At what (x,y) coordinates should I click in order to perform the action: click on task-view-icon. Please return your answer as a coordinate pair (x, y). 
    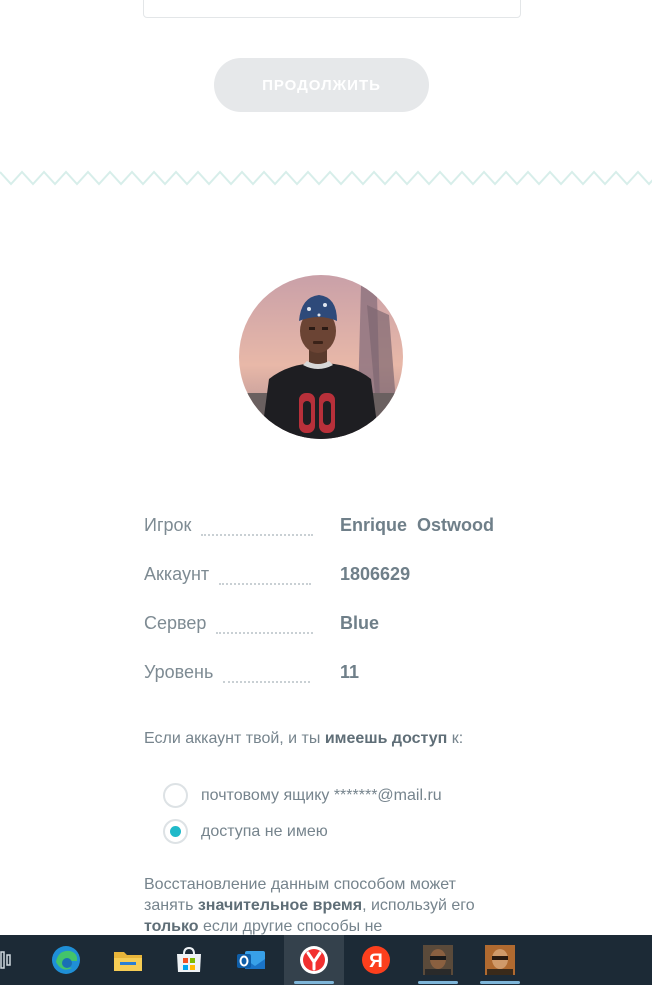
    Looking at the image, I should click on (6, 960).